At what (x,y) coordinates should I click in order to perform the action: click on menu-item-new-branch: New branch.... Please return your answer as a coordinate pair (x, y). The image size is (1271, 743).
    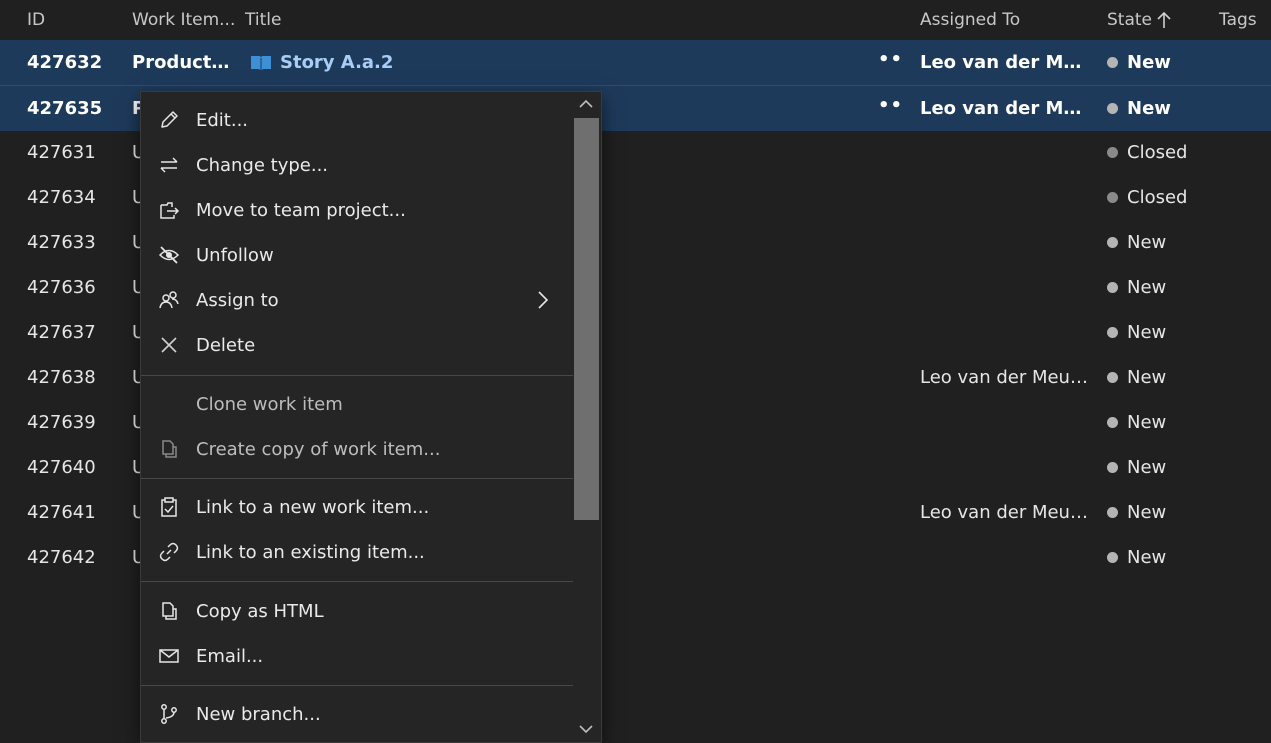
    Looking at the image, I should click on (357, 714).